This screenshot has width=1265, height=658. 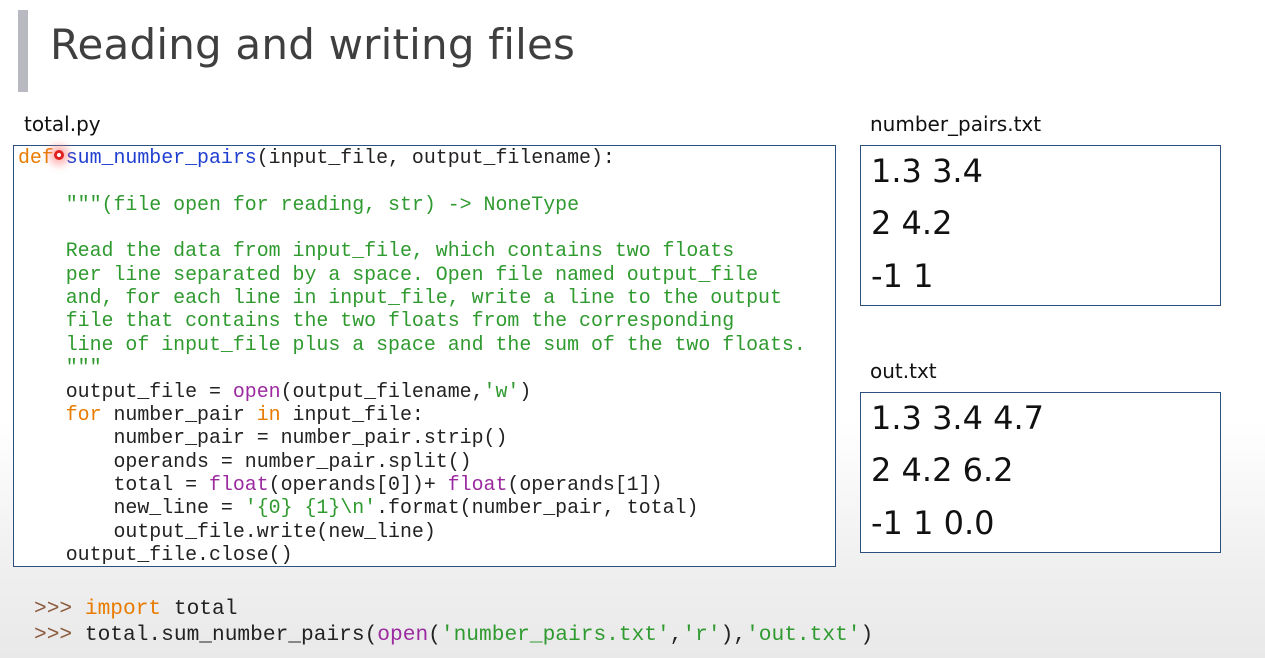 What do you see at coordinates (501, 391) in the screenshot?
I see `code-token: 'w'` at bounding box center [501, 391].